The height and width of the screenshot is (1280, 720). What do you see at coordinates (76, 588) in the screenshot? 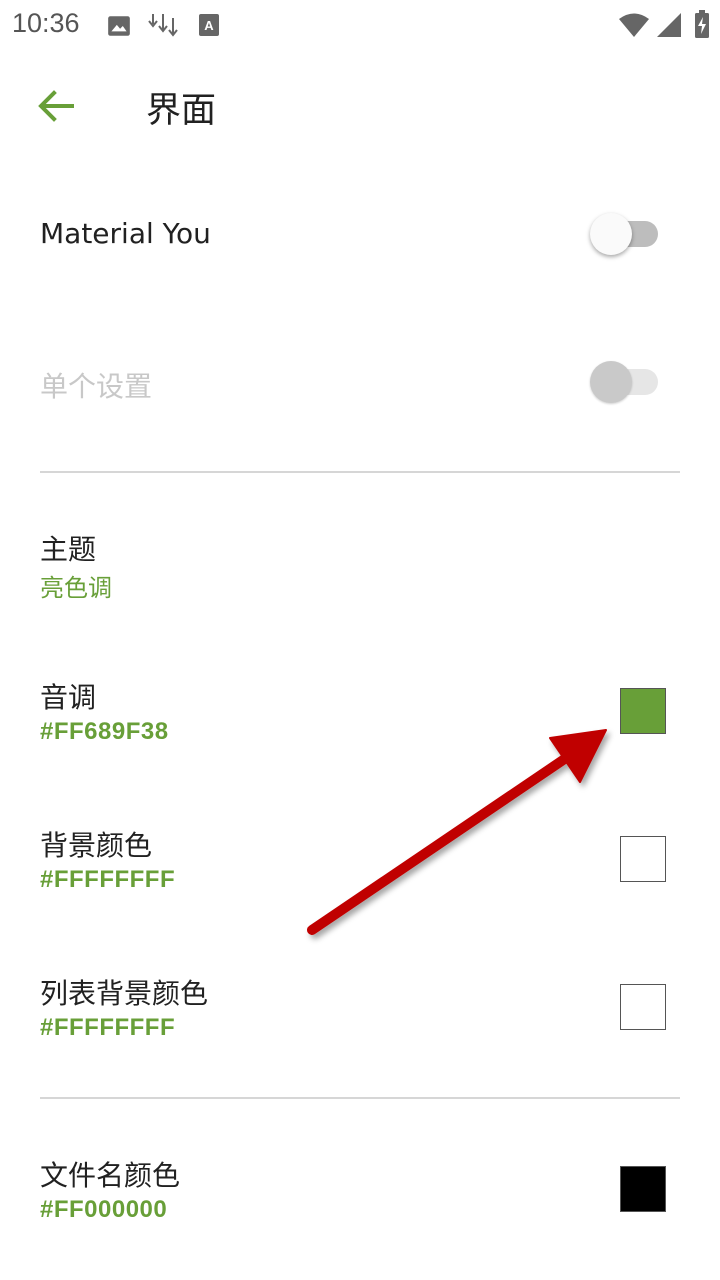
I see `theme-value: 亮色调` at bounding box center [76, 588].